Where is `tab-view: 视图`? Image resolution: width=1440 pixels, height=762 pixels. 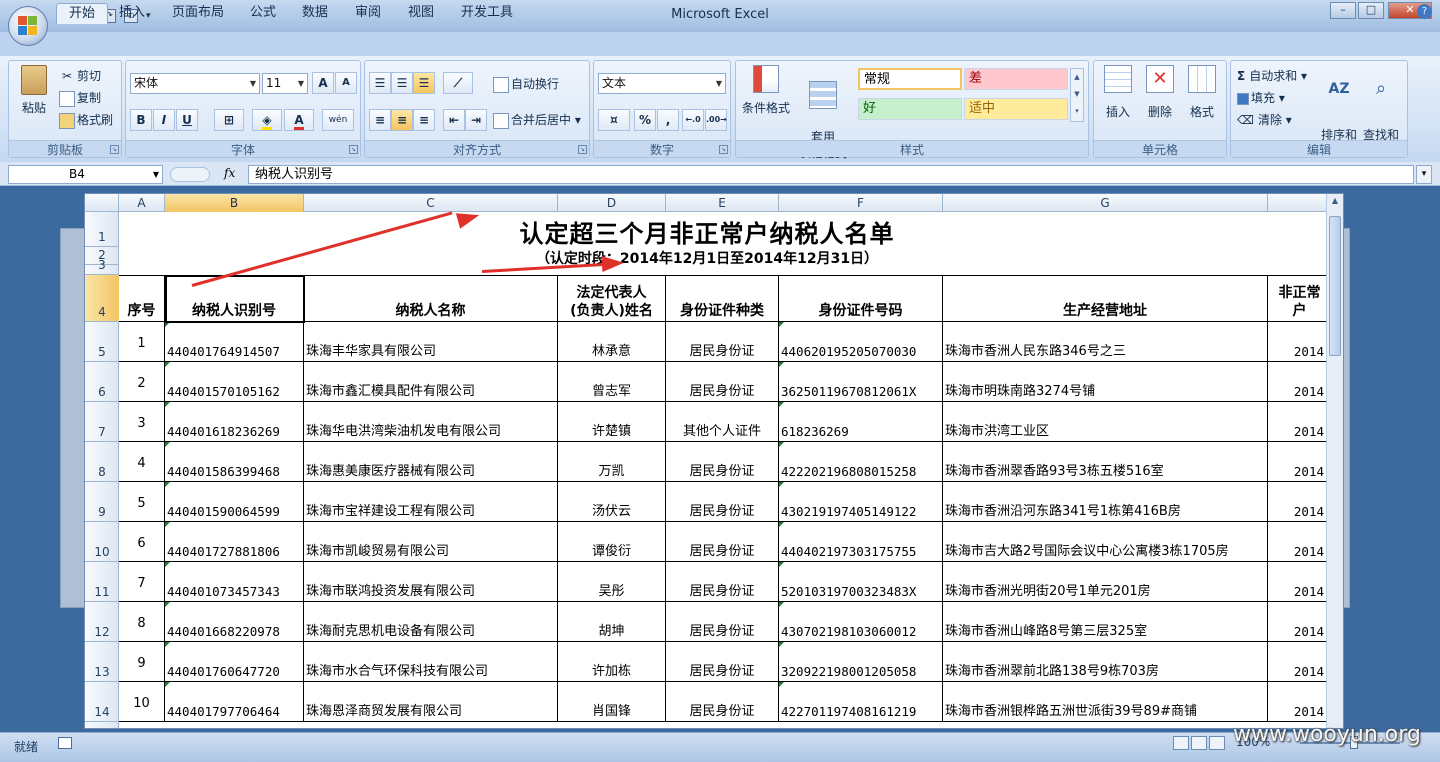
tab-view: 视图 is located at coordinates (421, 13).